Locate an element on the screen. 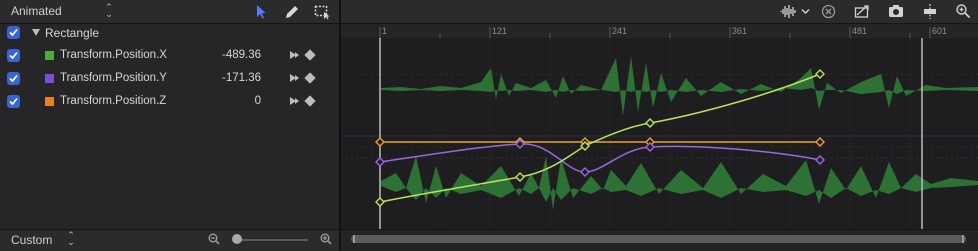  waveform-icon is located at coordinates (788, 11).